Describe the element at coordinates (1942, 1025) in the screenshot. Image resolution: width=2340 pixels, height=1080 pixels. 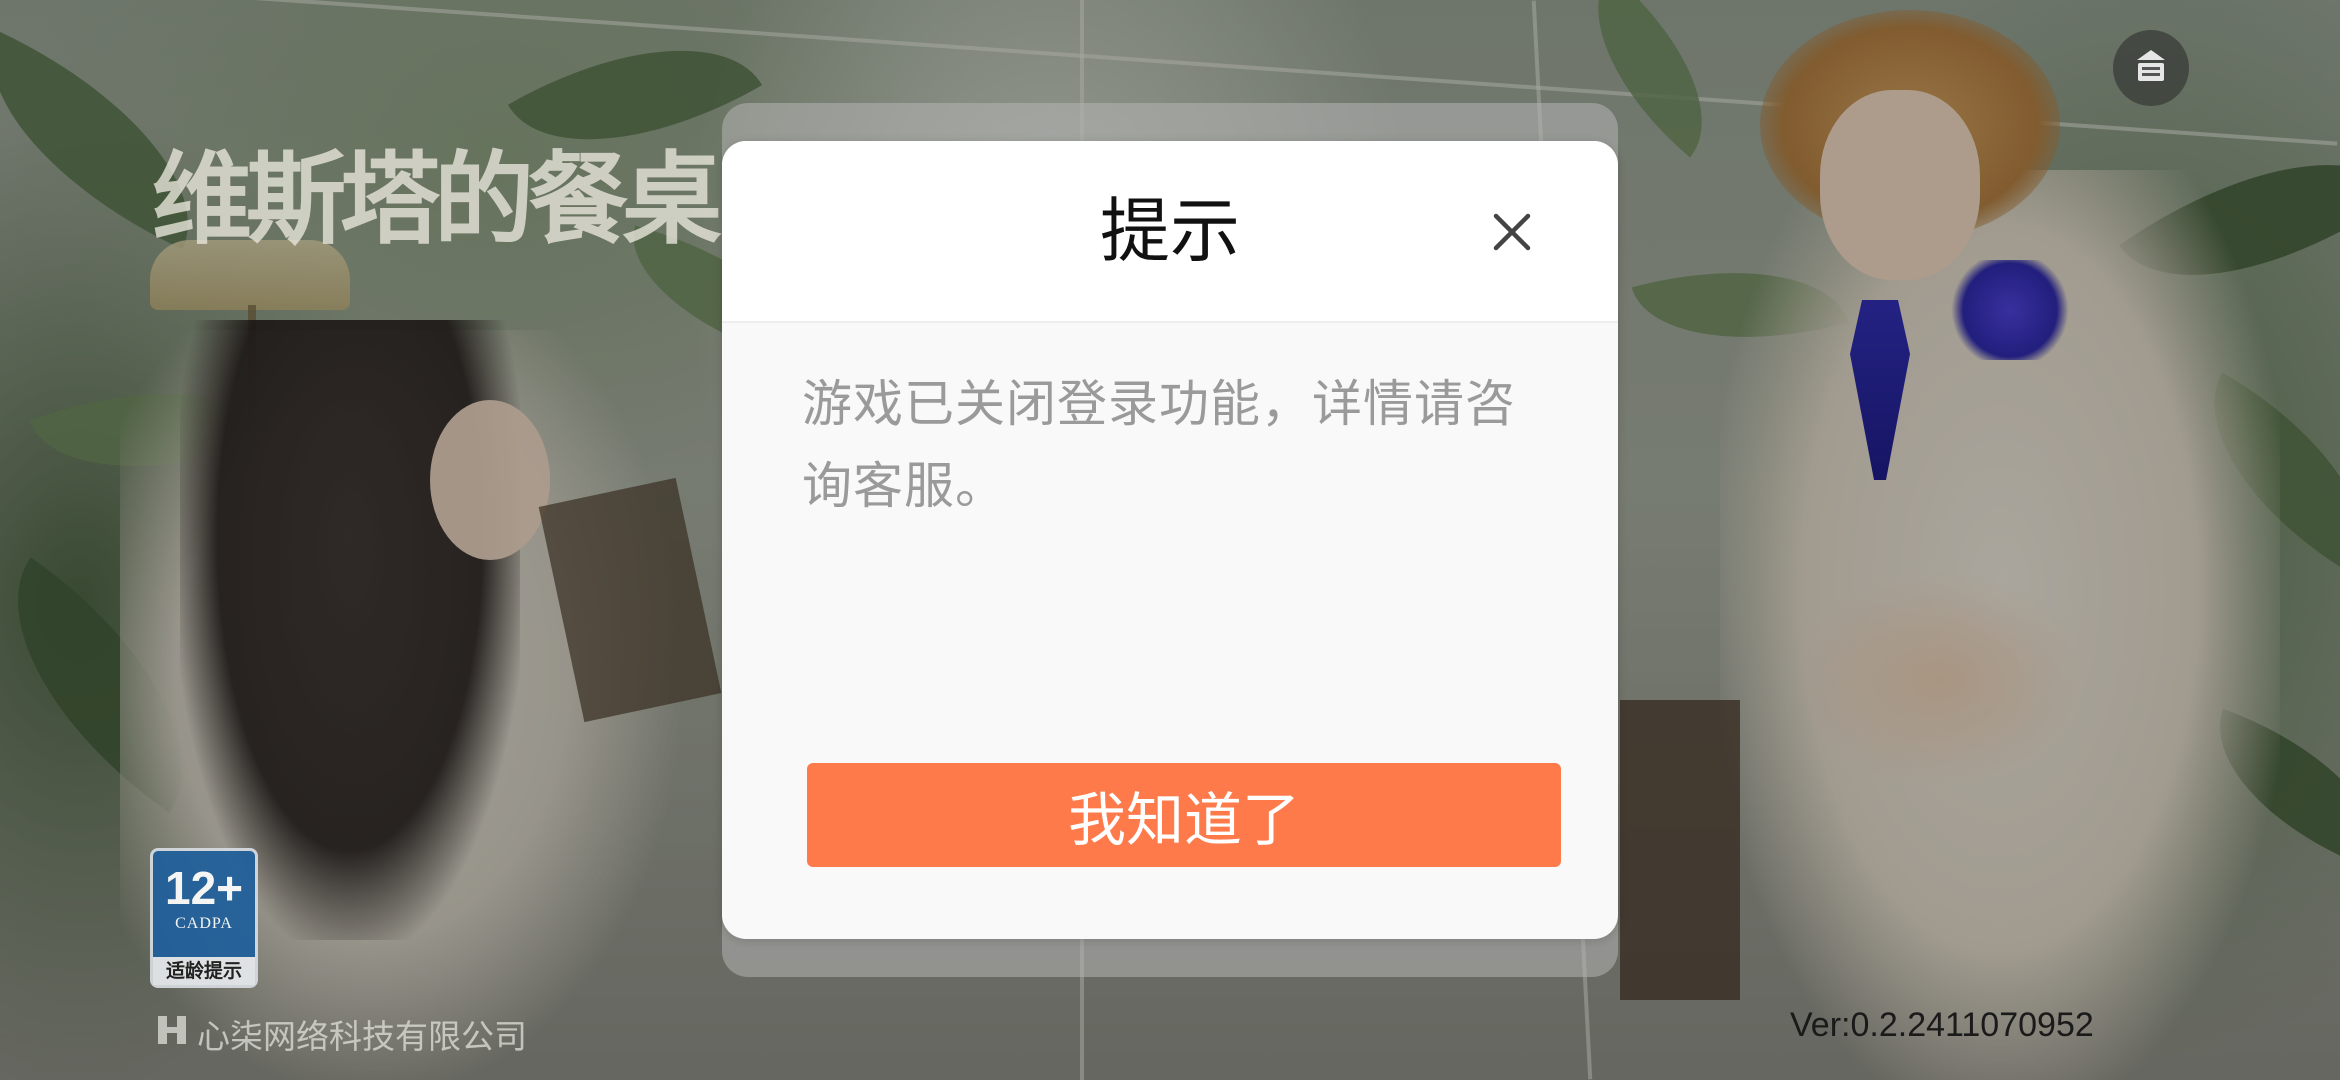
I see `version-label: Ver:0.2.2411070952` at that location.